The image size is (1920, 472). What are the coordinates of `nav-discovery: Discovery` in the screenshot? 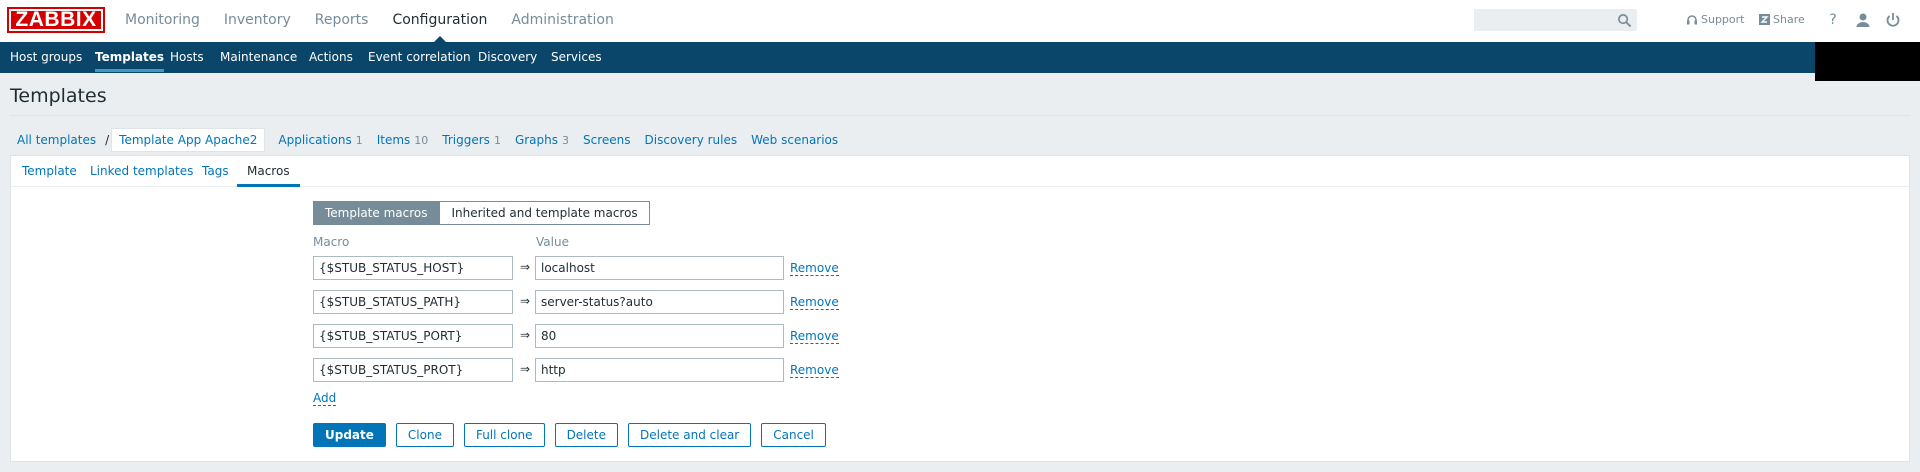 It's located at (507, 57).